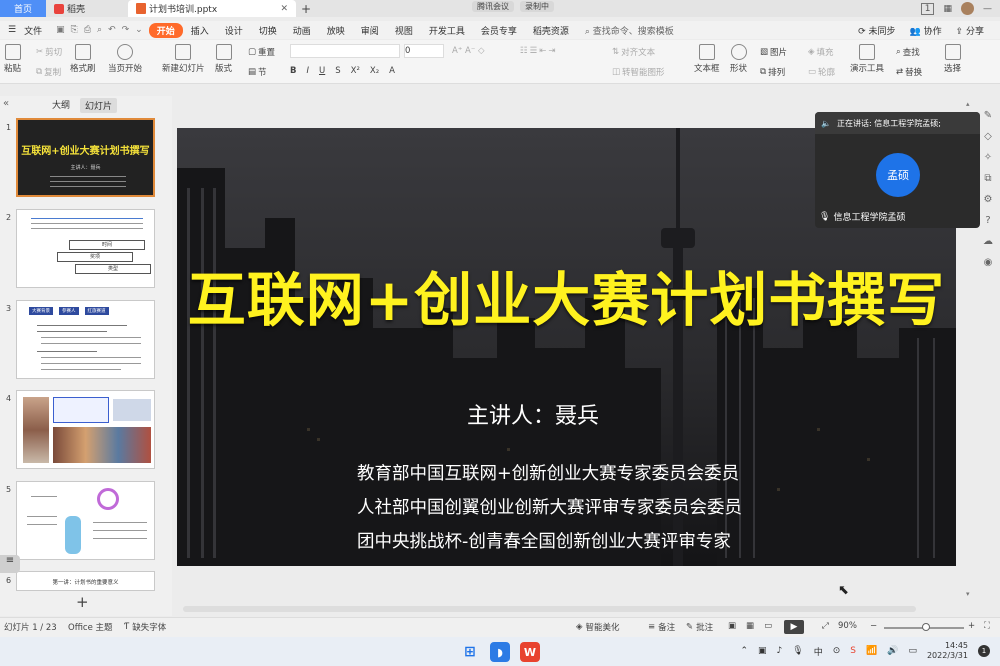  What do you see at coordinates (927, 8) in the screenshot?
I see `window-count-badge: 1` at bounding box center [927, 8].